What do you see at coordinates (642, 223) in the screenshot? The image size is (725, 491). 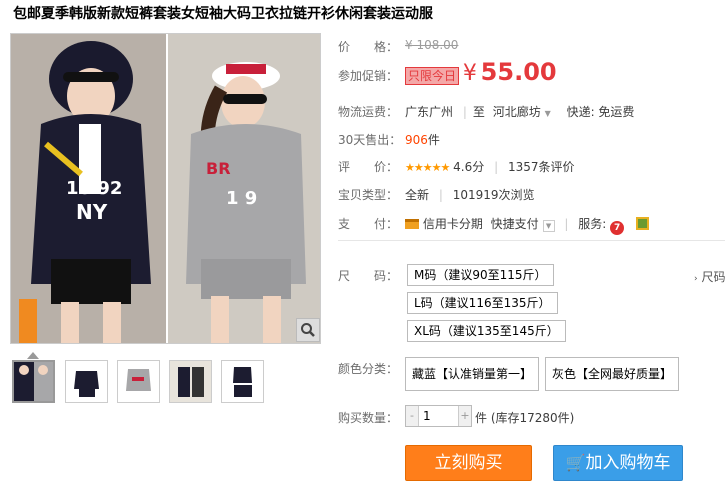 I see `guarantee-icon` at bounding box center [642, 223].